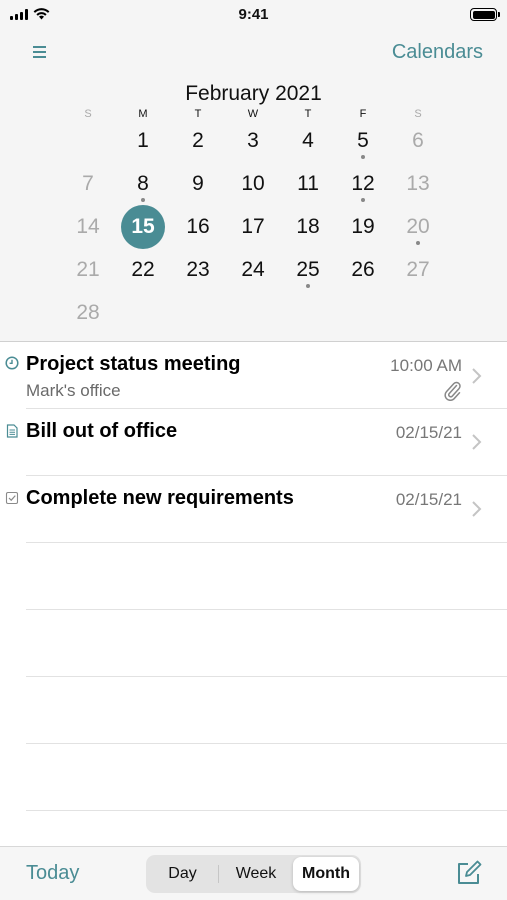  Describe the element at coordinates (198, 270) in the screenshot. I see `day-cell: 23` at that location.